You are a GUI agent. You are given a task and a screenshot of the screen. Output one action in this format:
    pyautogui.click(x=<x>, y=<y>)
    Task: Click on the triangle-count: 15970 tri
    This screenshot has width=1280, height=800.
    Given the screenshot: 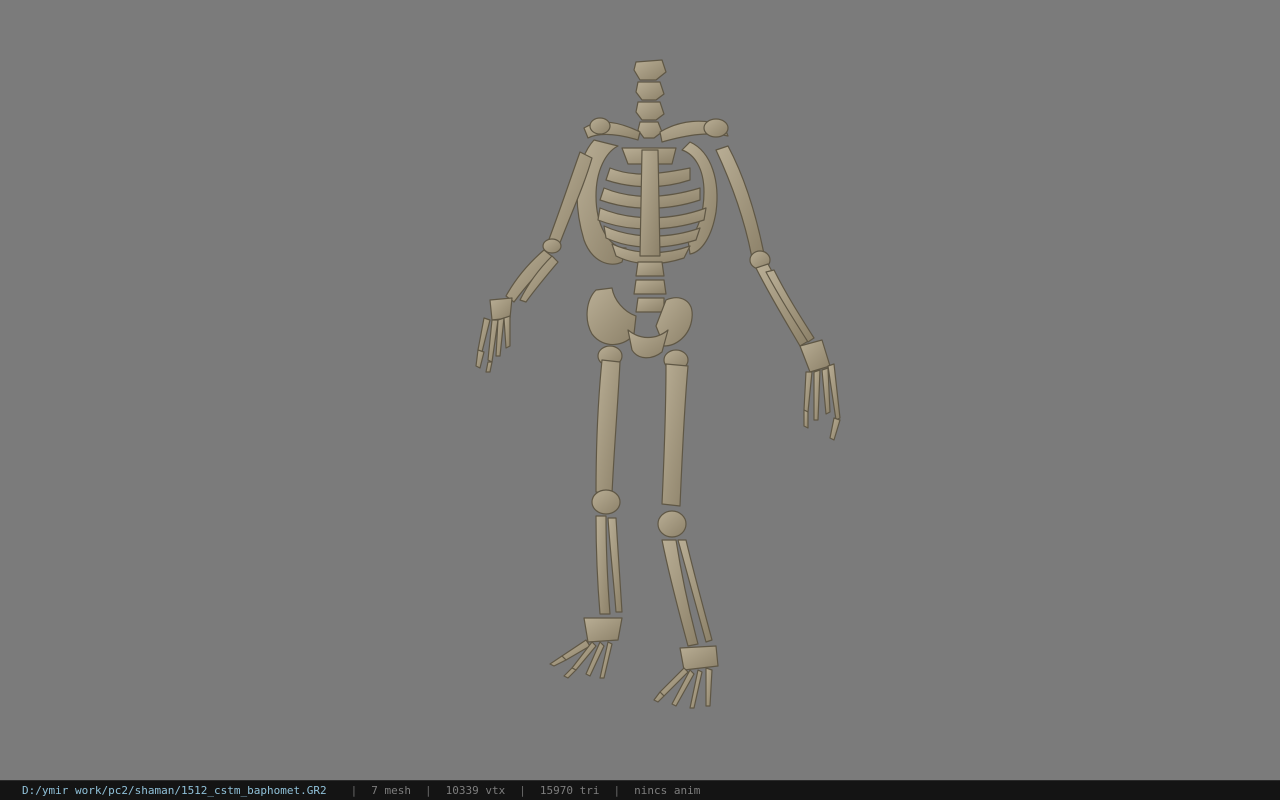 What is the action you would take?
    pyautogui.click(x=569, y=790)
    